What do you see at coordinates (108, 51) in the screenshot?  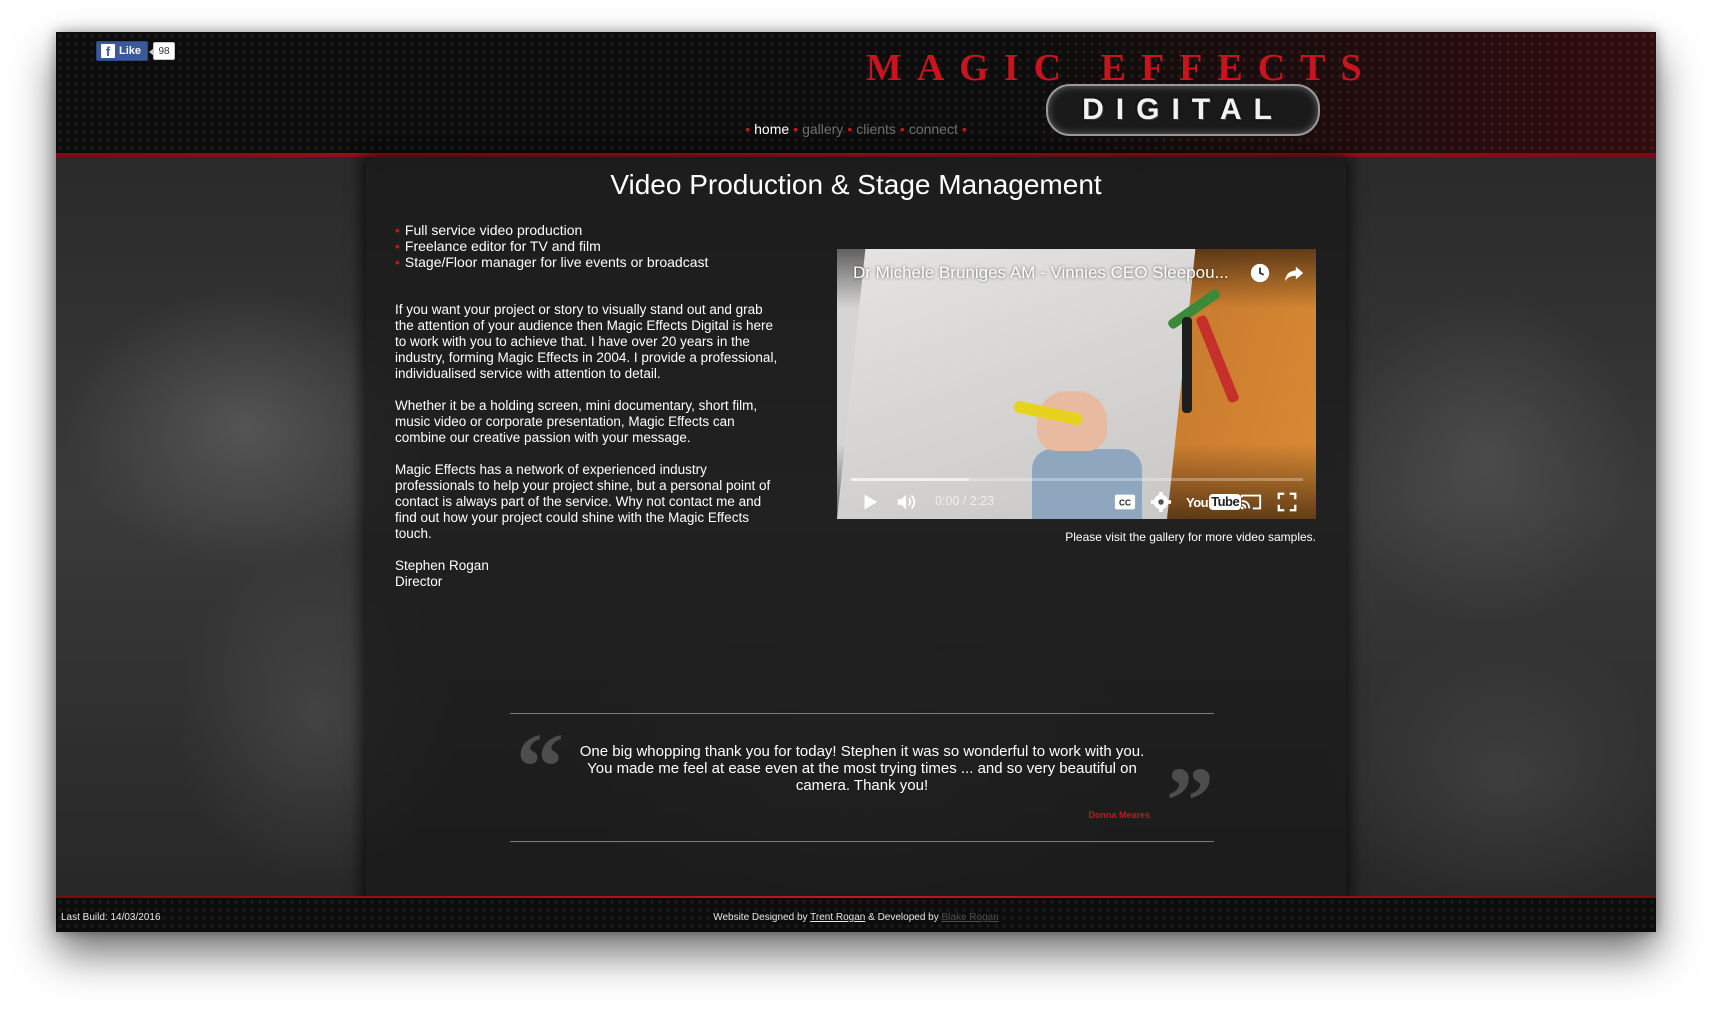 I see `facebook-icon: f` at bounding box center [108, 51].